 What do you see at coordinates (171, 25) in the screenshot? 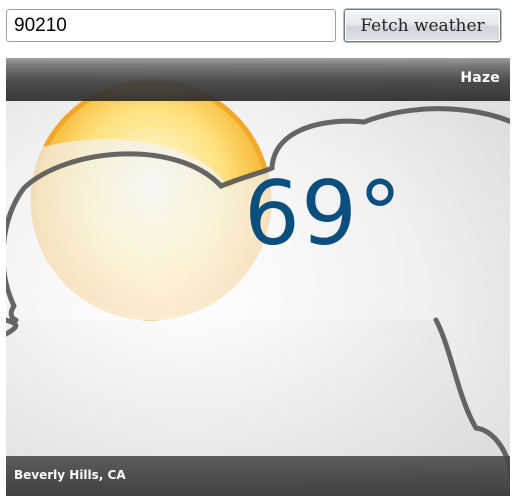
I see `zip-code-input` at bounding box center [171, 25].